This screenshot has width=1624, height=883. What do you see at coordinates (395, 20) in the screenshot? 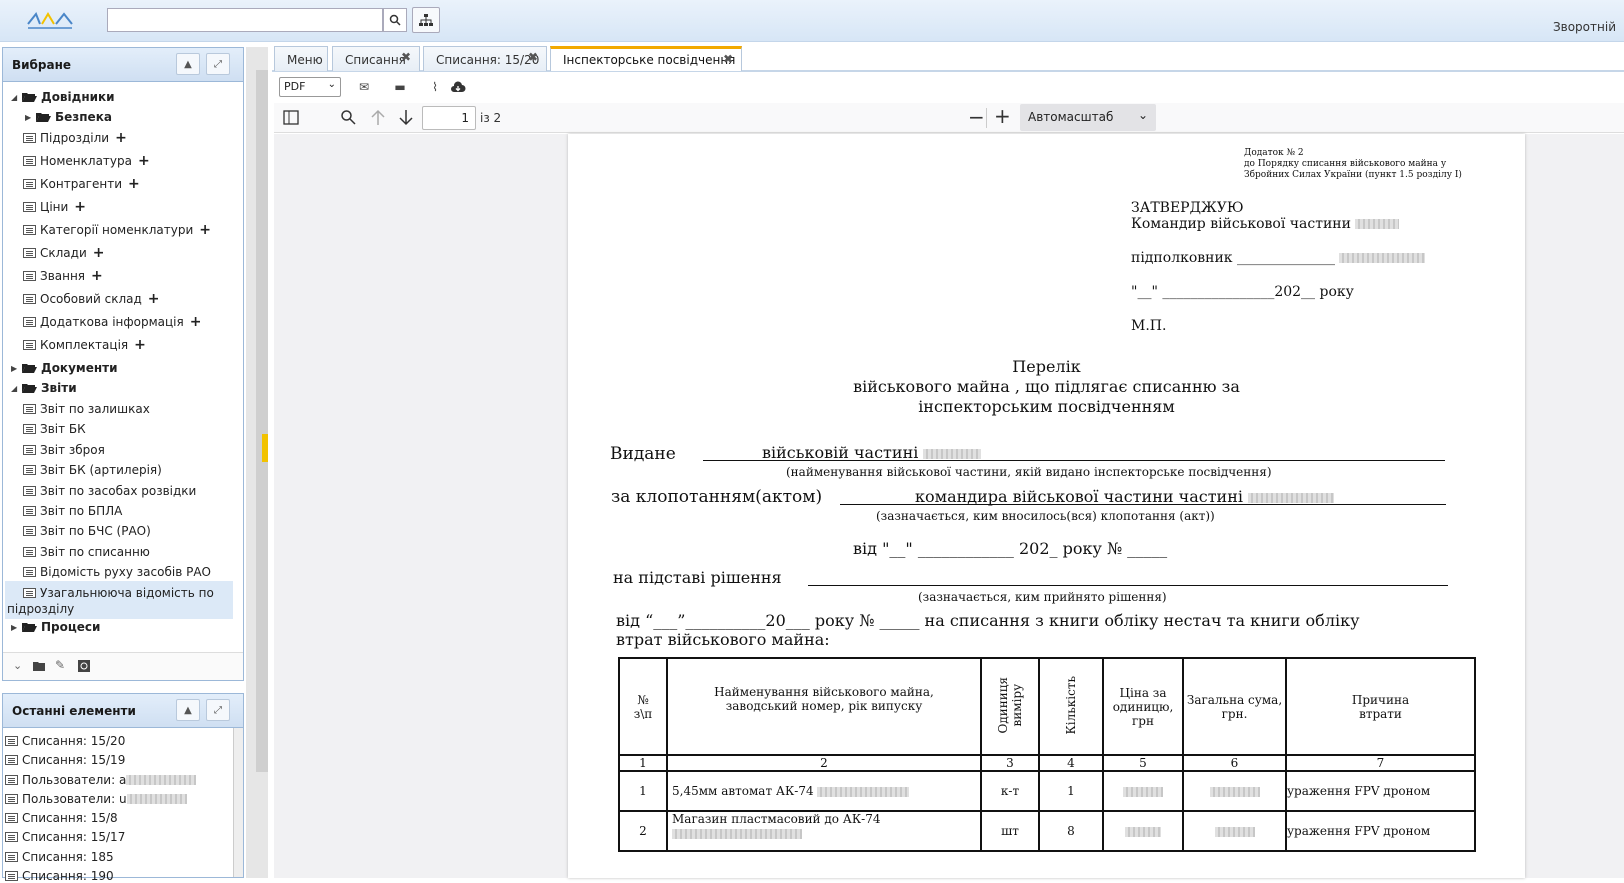
I see `search-button` at bounding box center [395, 20].